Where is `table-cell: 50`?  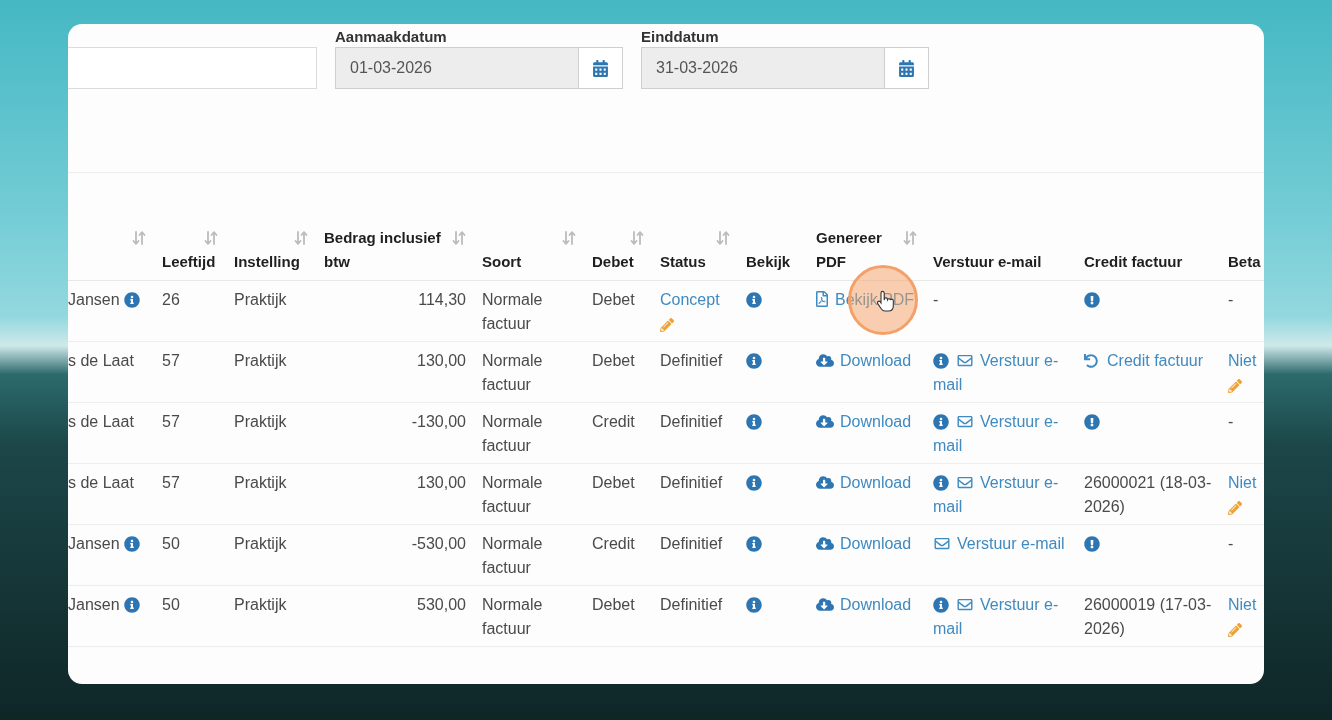 table-cell: 50 is located at coordinates (190, 616).